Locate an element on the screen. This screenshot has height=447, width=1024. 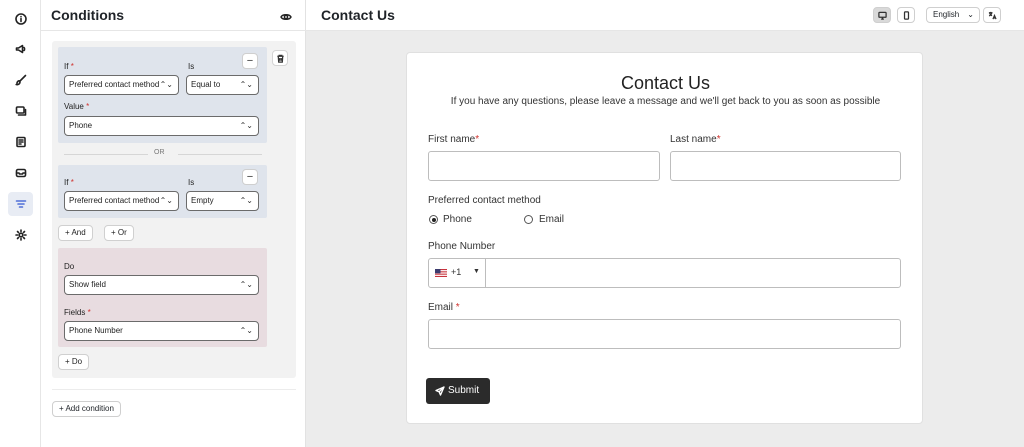
form-title: Contact Us is located at coordinates (665, 83).